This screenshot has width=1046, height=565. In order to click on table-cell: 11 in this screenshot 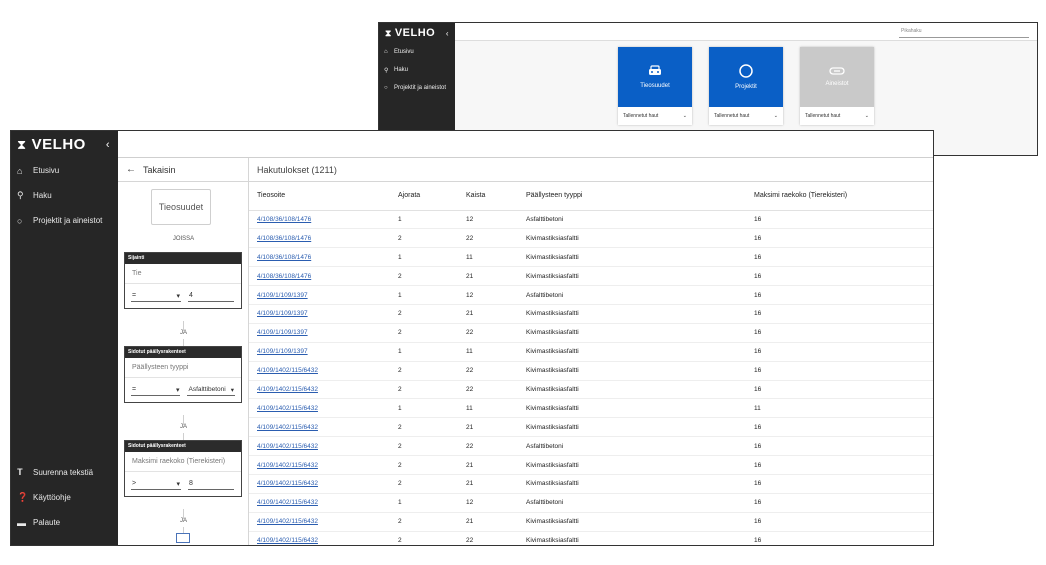, I will do `click(488, 257)`.